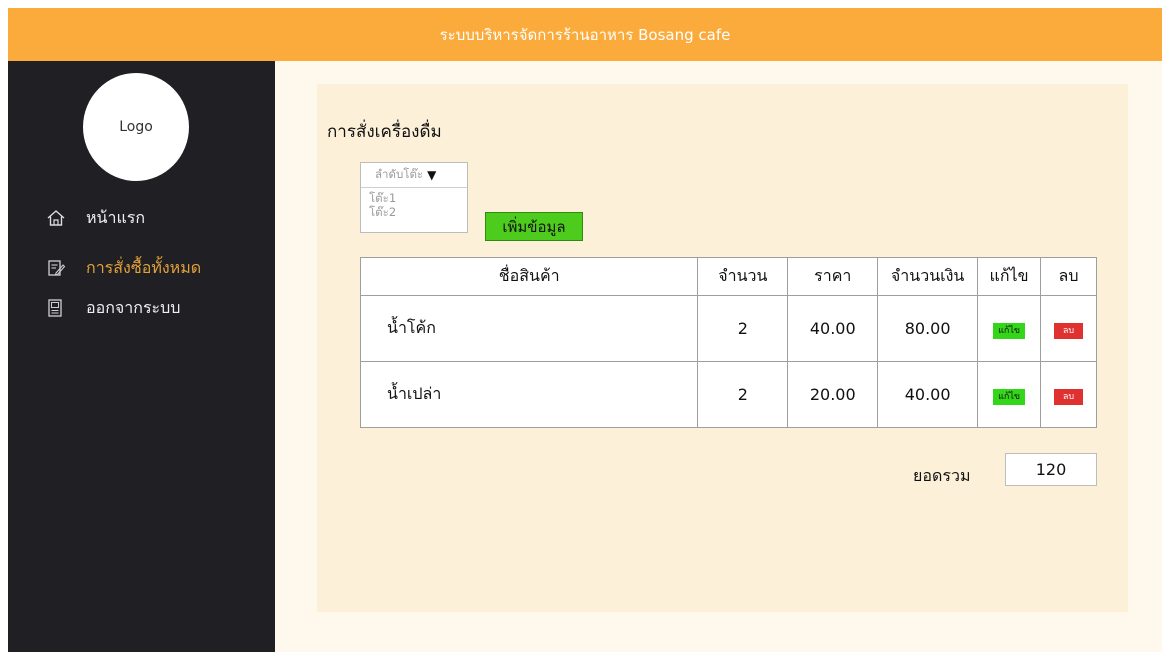 The height and width of the screenshot is (652, 1162). I want to click on select-option: โต๊ะ1, so click(414, 198).